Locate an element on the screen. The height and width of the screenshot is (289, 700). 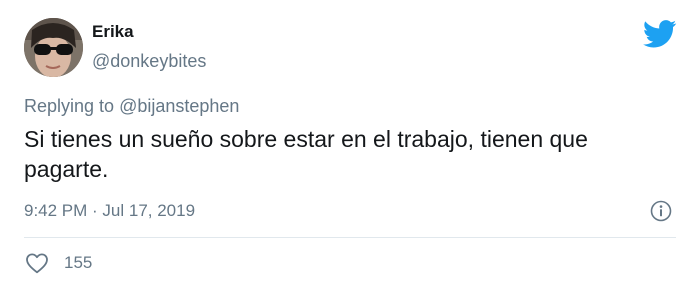
author-name: Erika is located at coordinates (113, 32).